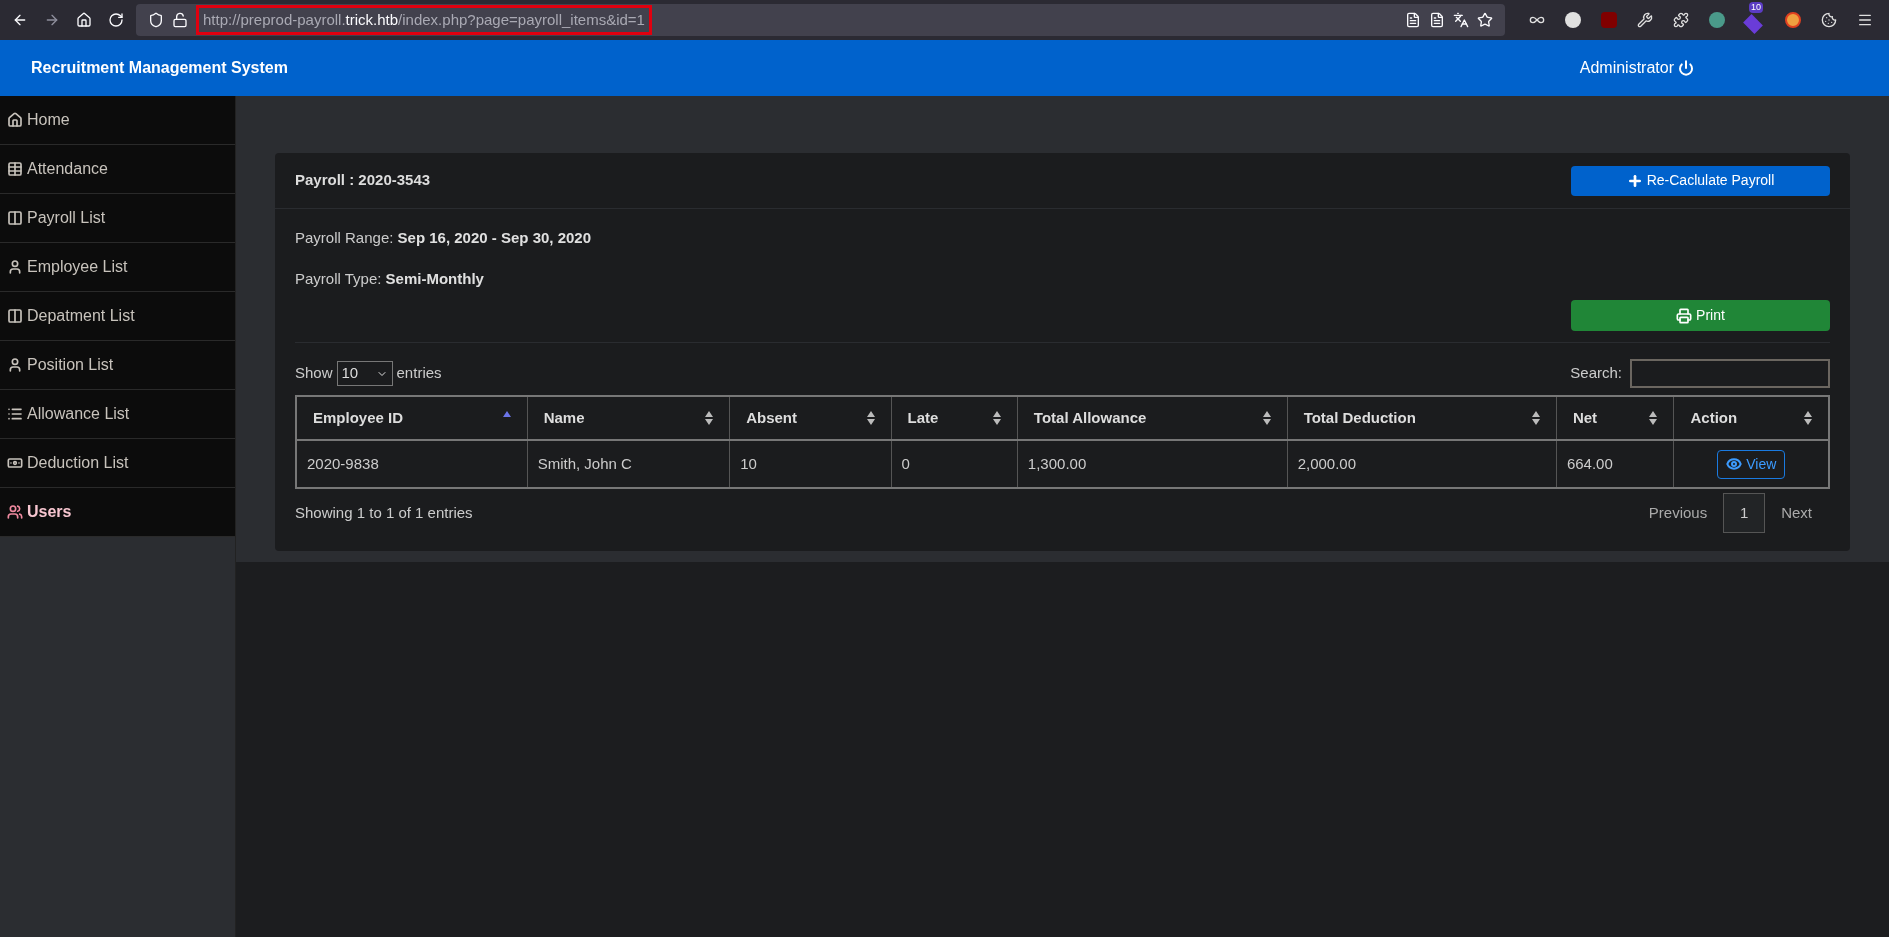 The height and width of the screenshot is (937, 1889). I want to click on reader-view-icon, so click(1413, 20).